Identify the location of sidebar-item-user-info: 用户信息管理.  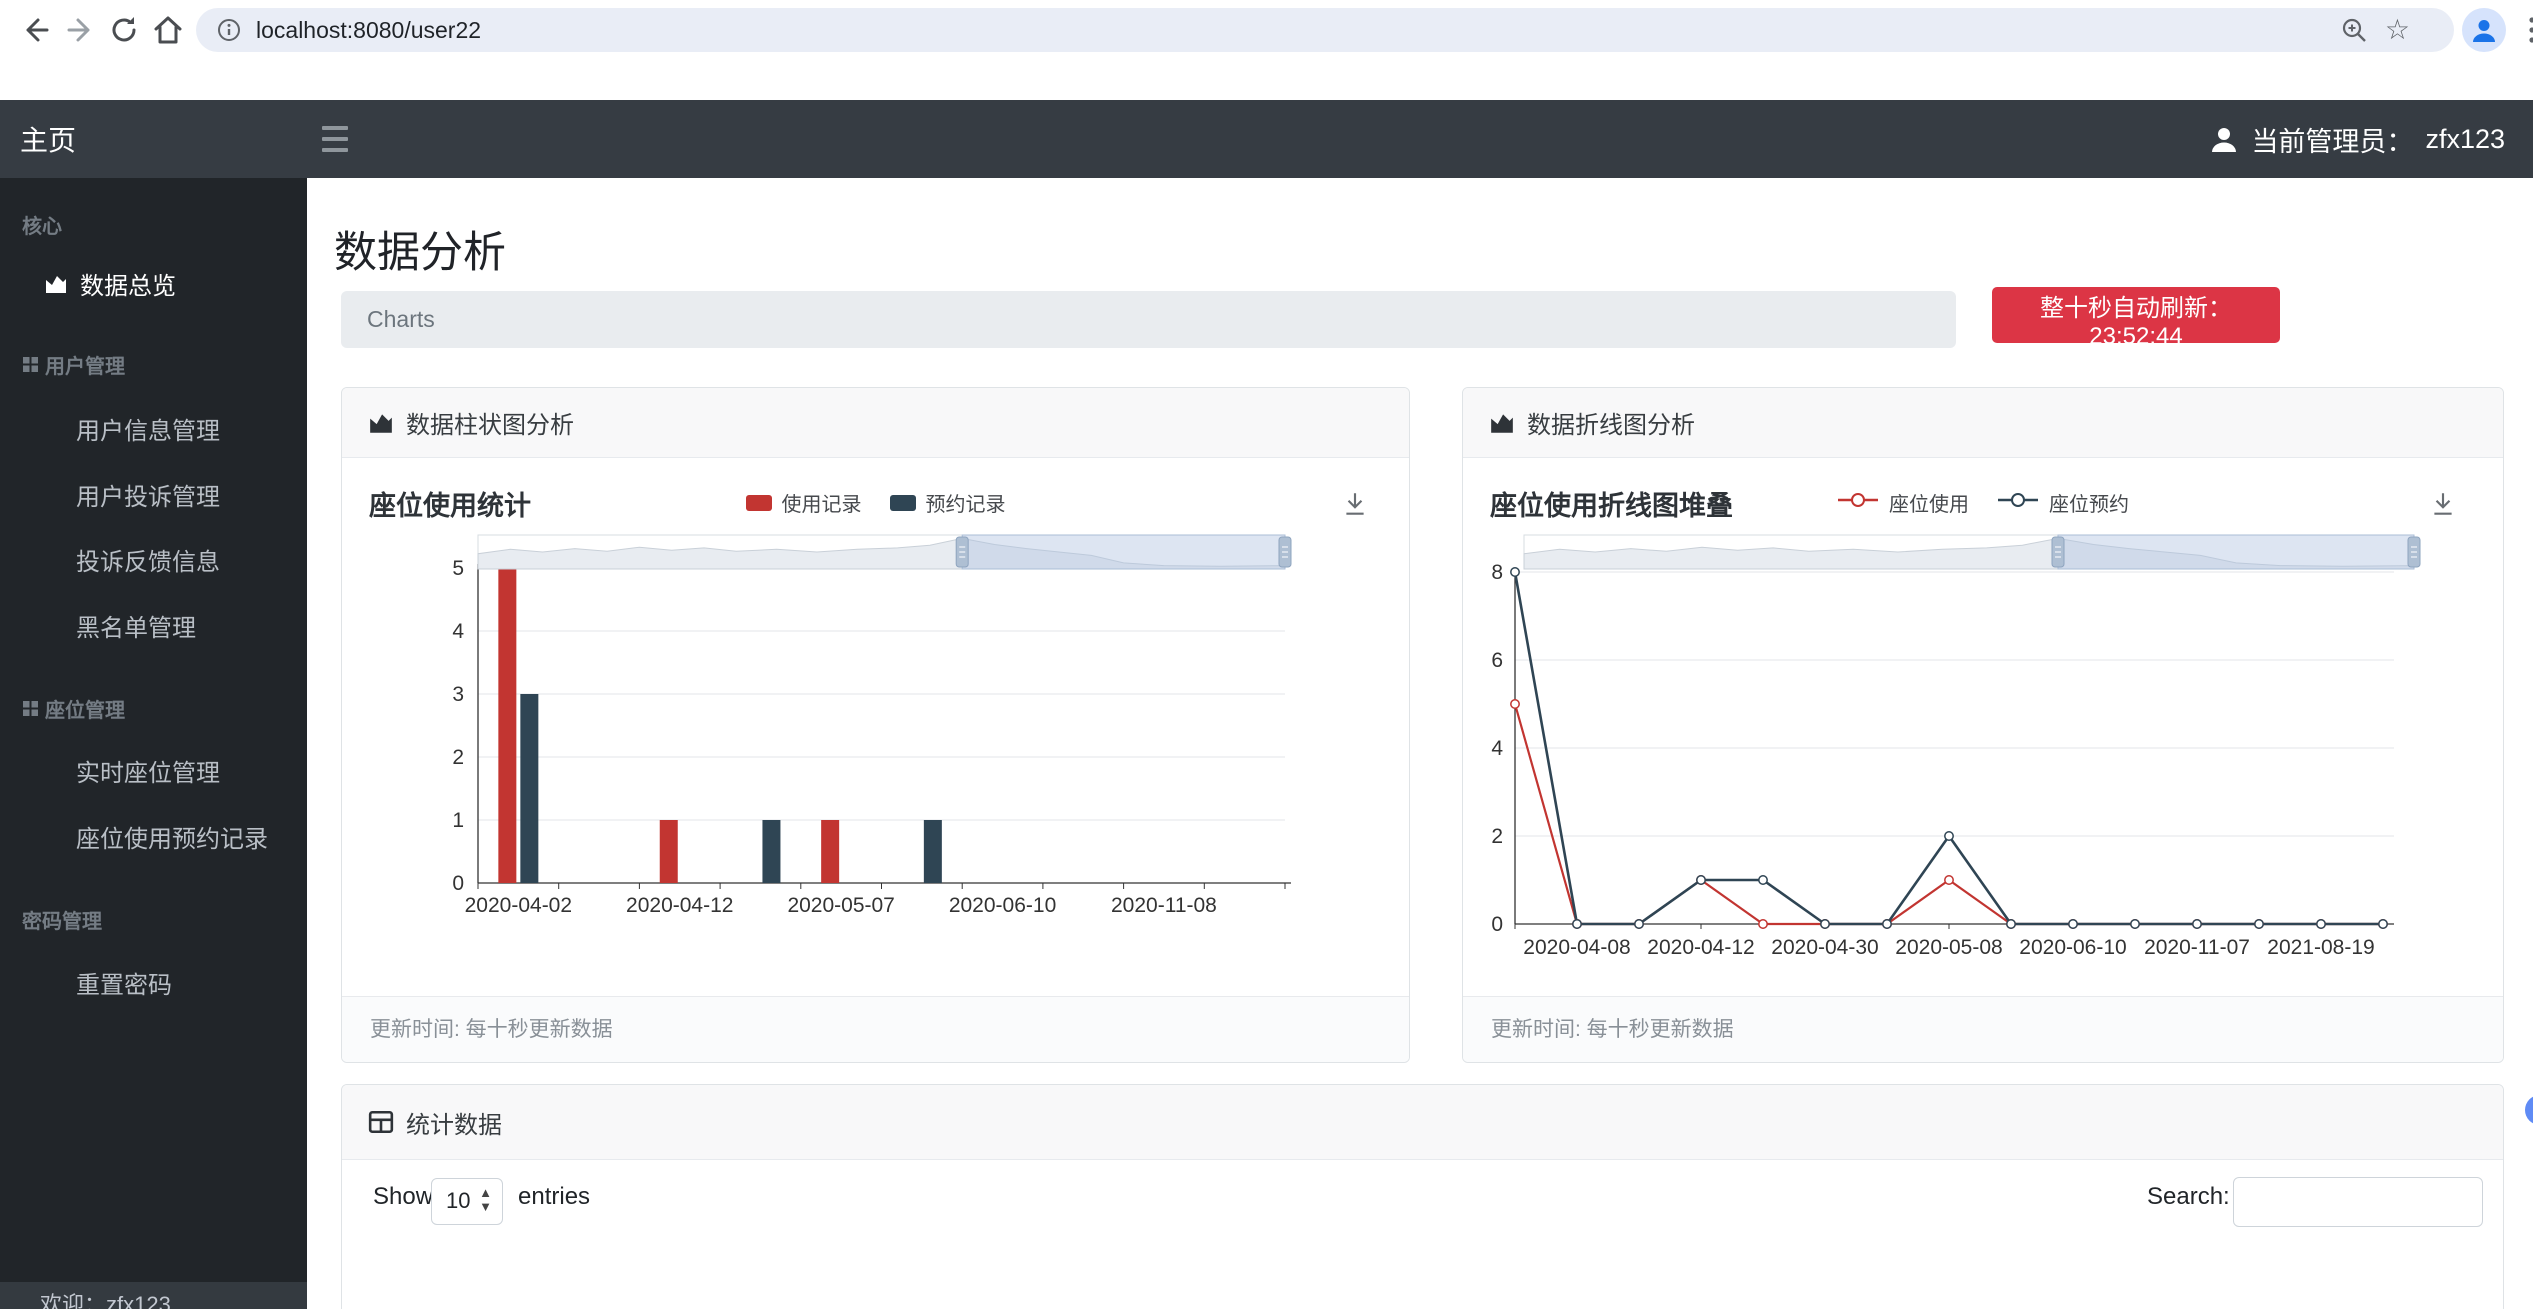
(148, 428).